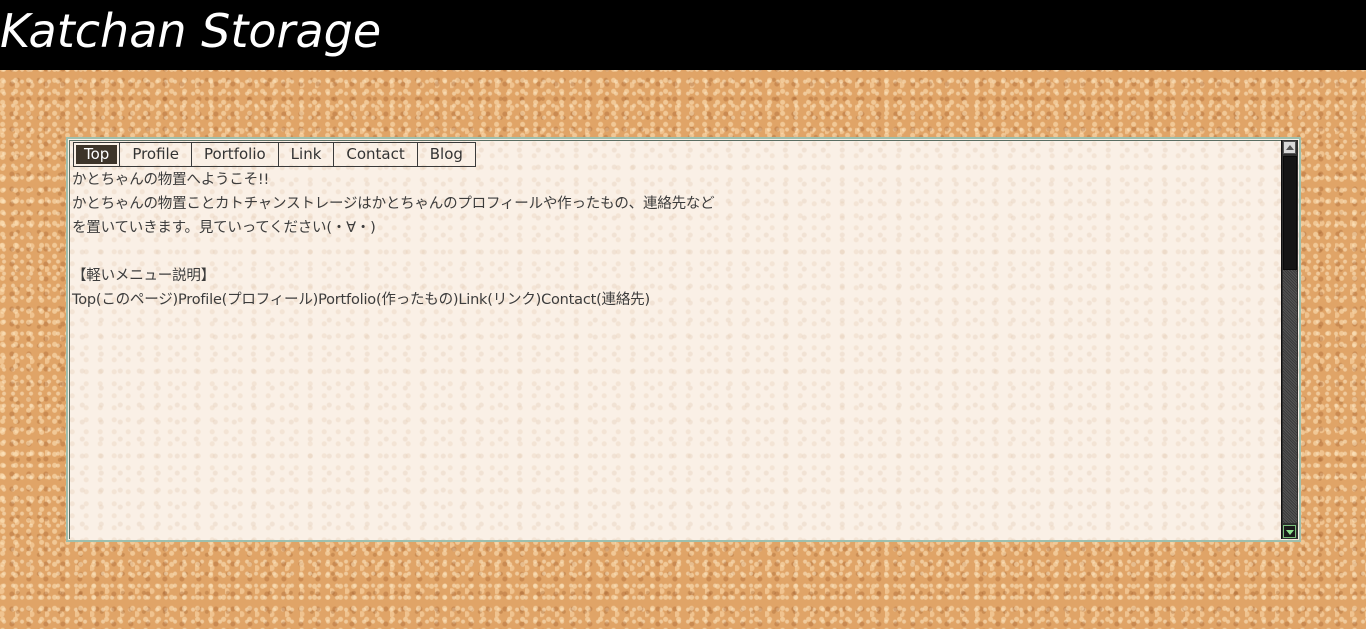  Describe the element at coordinates (171, 180) in the screenshot. I see `welcome-line: かとちゃんの物置へようこそ!!` at that location.